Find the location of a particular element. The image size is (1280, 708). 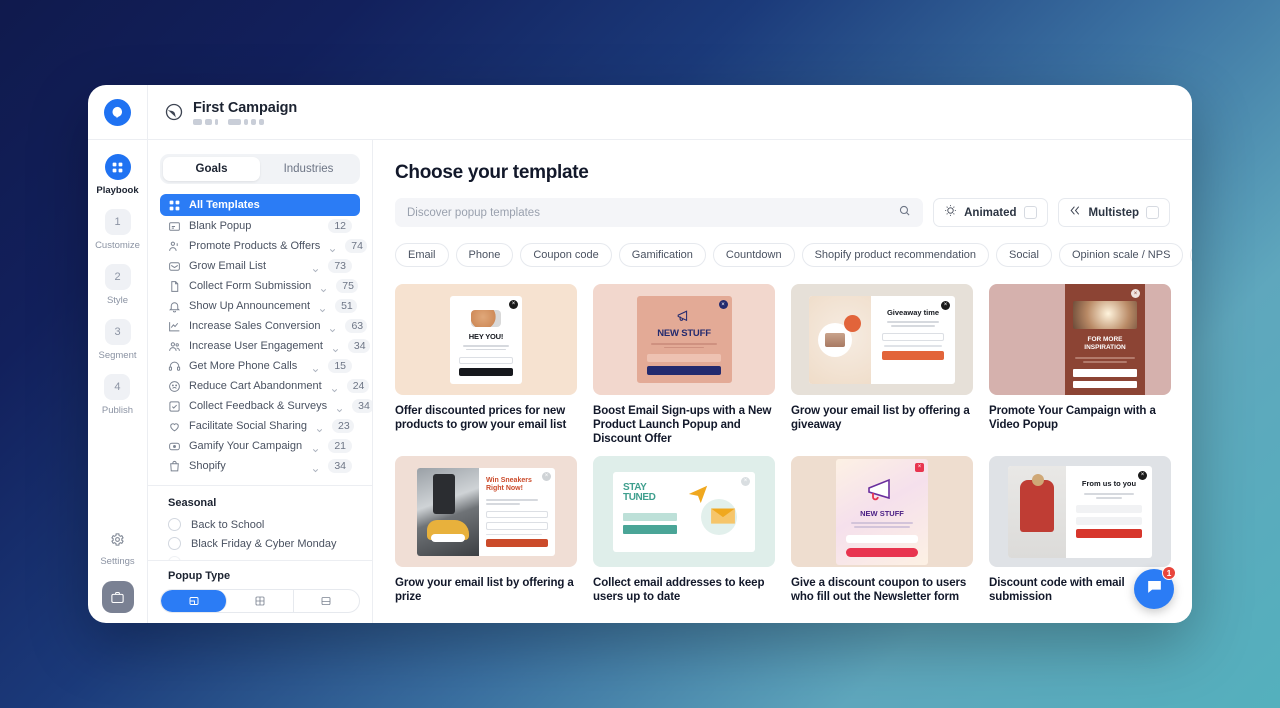

chip-social: Social is located at coordinates (1024, 255).